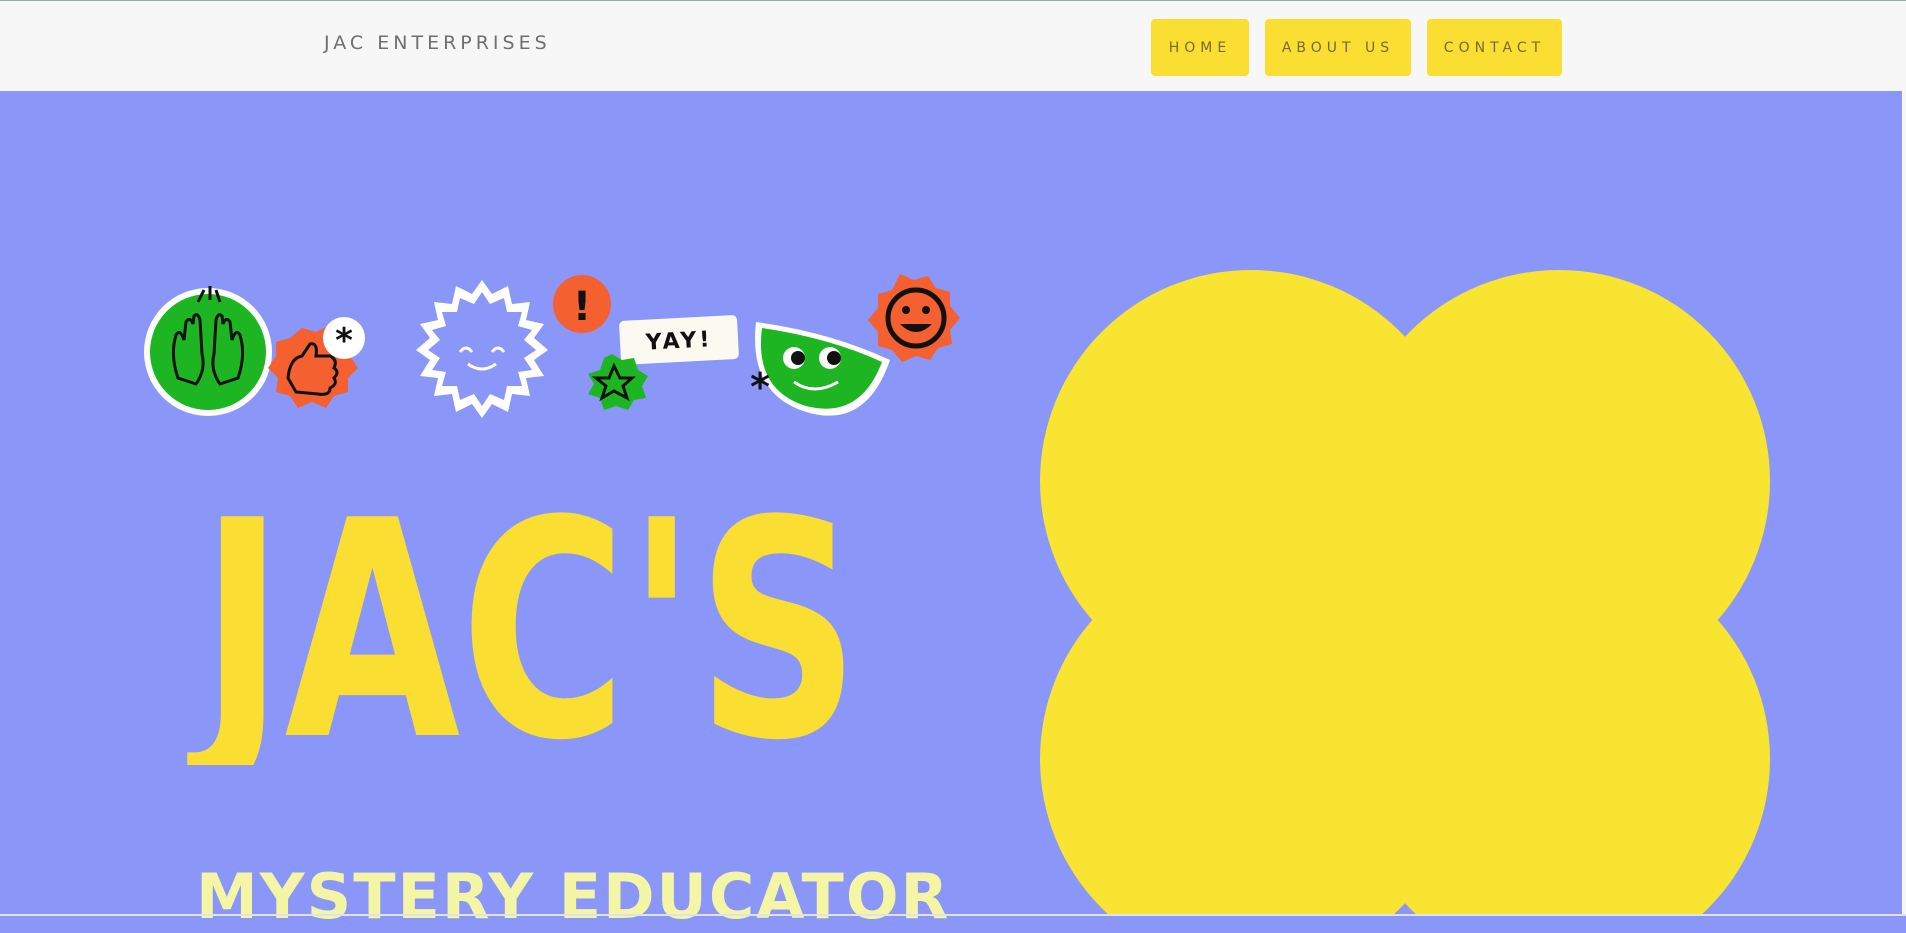  I want to click on hero-headline: JAC'S, so click(523, 625).